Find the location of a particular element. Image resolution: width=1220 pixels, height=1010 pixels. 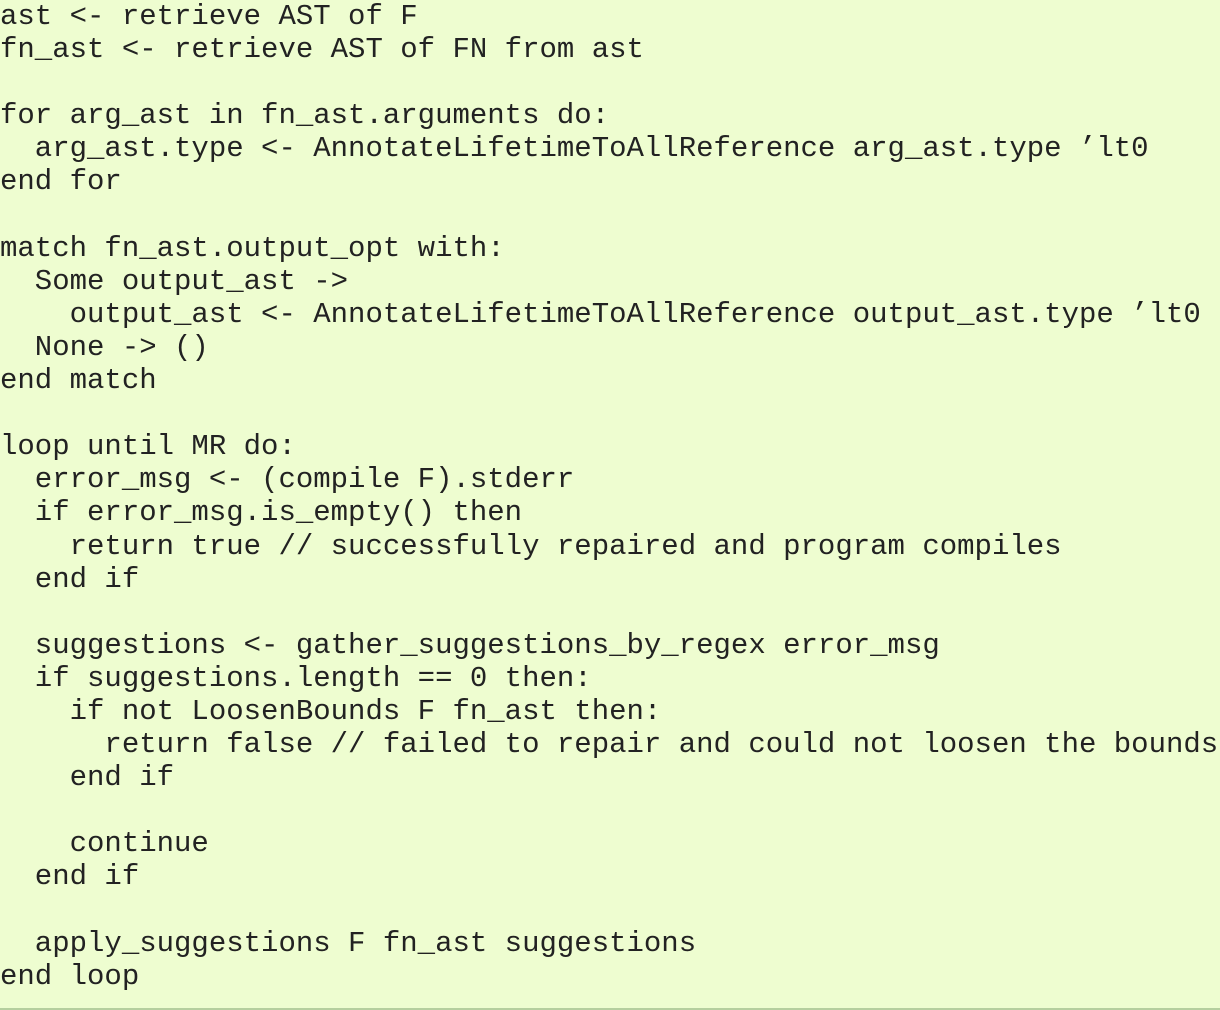

code-line: end for is located at coordinates (61, 182).